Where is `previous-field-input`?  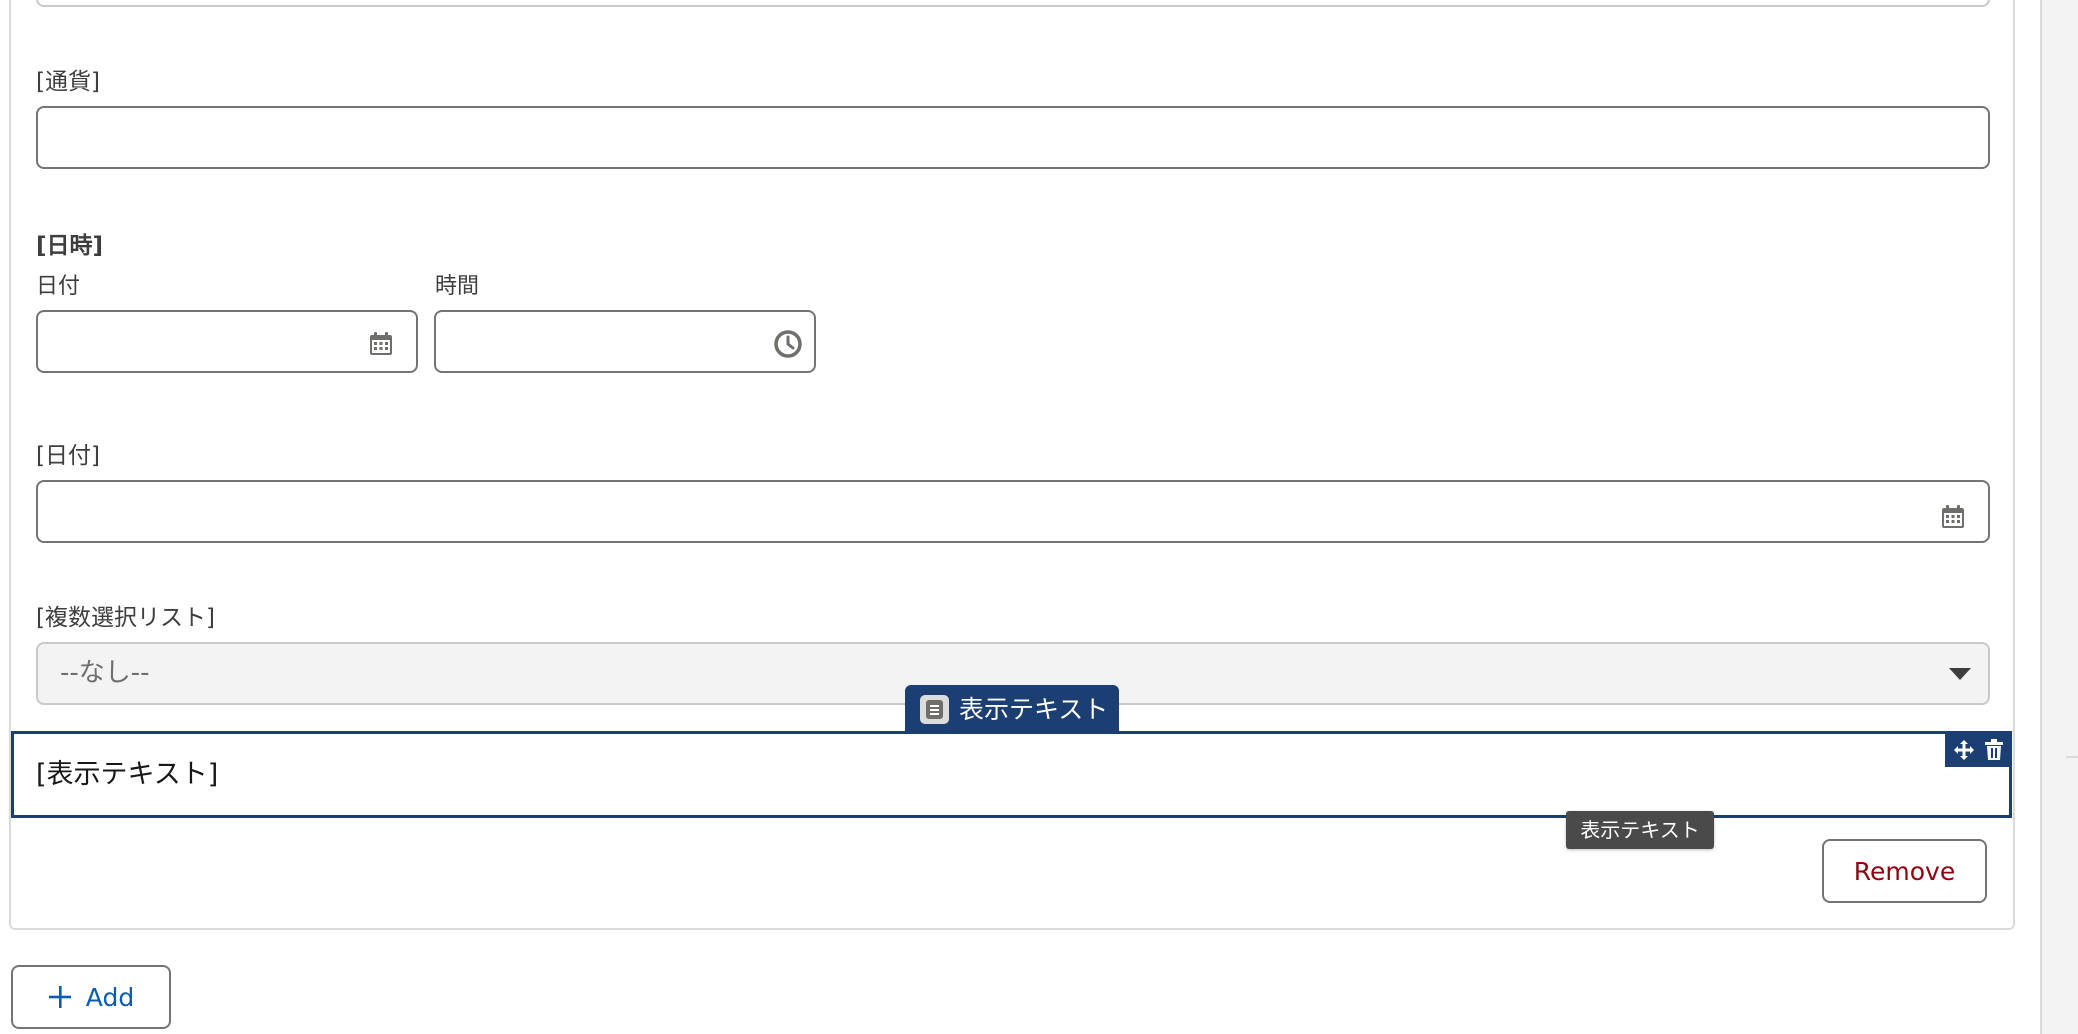
previous-field-input is located at coordinates (1013, 3).